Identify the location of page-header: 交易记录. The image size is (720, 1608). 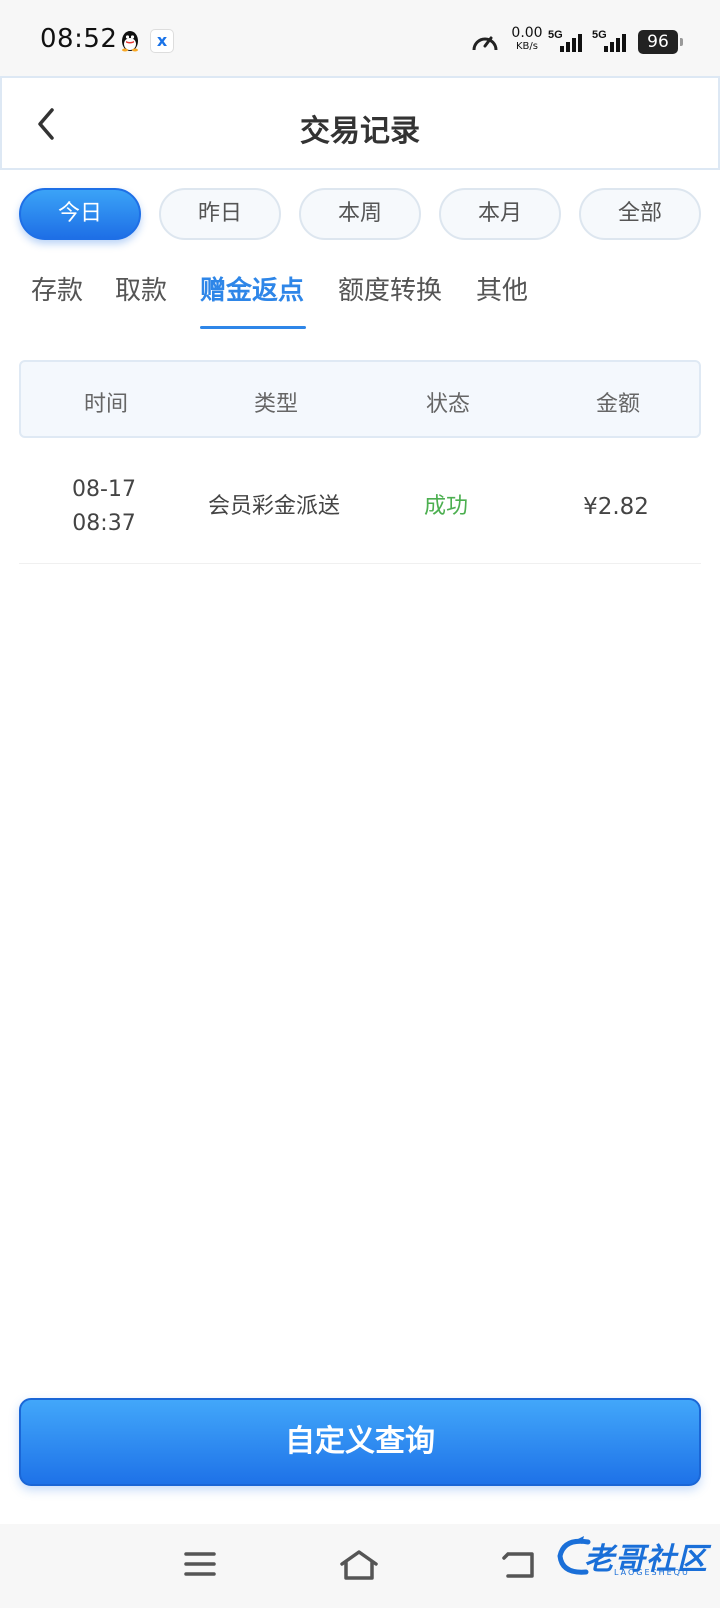
(360, 123).